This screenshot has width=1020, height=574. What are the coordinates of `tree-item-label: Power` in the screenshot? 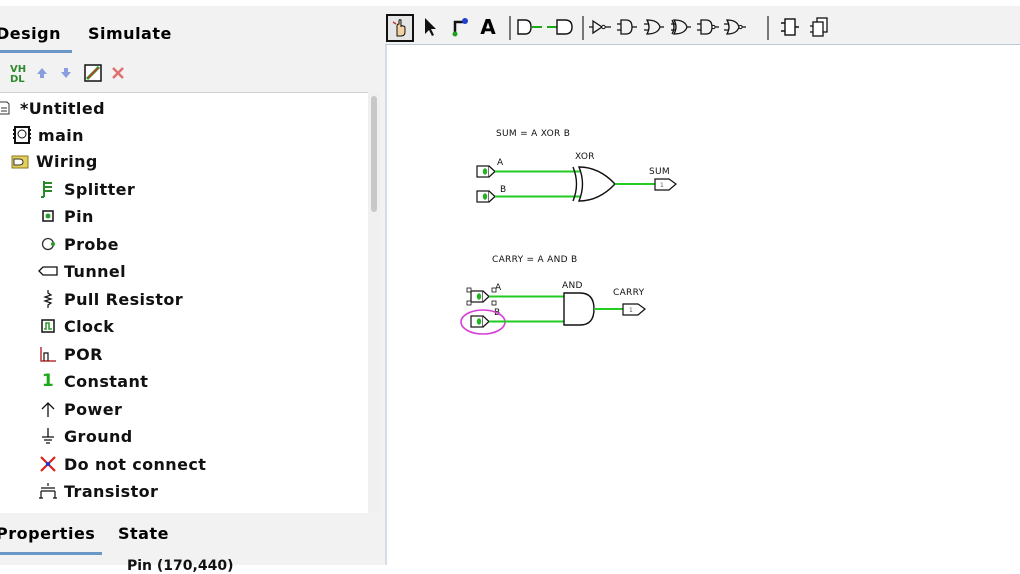 It's located at (93, 409).